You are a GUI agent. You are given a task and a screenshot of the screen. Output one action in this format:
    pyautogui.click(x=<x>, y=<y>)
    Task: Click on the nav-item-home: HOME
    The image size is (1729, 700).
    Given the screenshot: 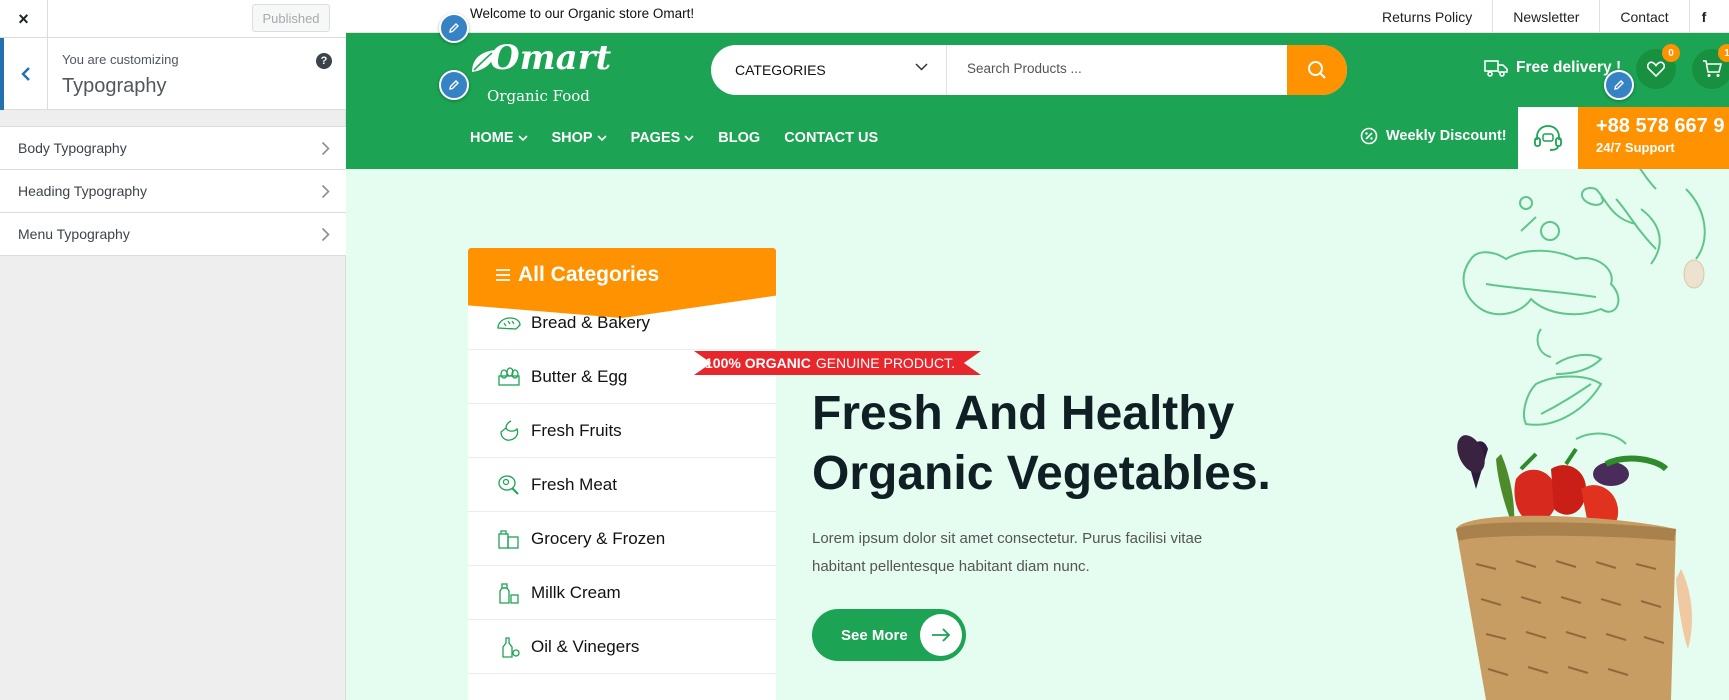 What is the action you would take?
    pyautogui.click(x=499, y=138)
    